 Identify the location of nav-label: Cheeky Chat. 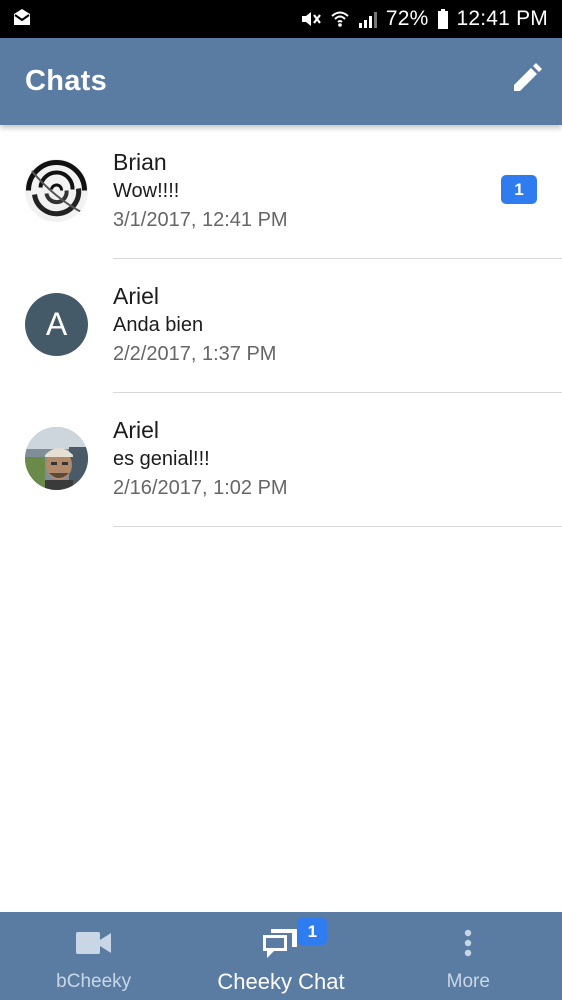
(281, 981).